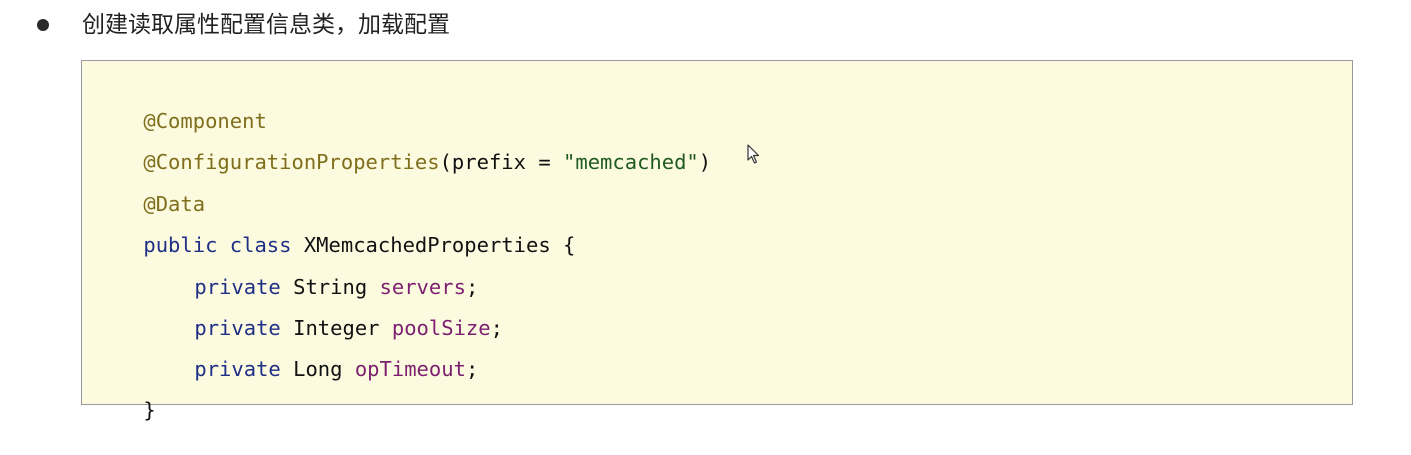 This screenshot has height=455, width=1411. I want to click on code-line-1: @Component, so click(180, 104).